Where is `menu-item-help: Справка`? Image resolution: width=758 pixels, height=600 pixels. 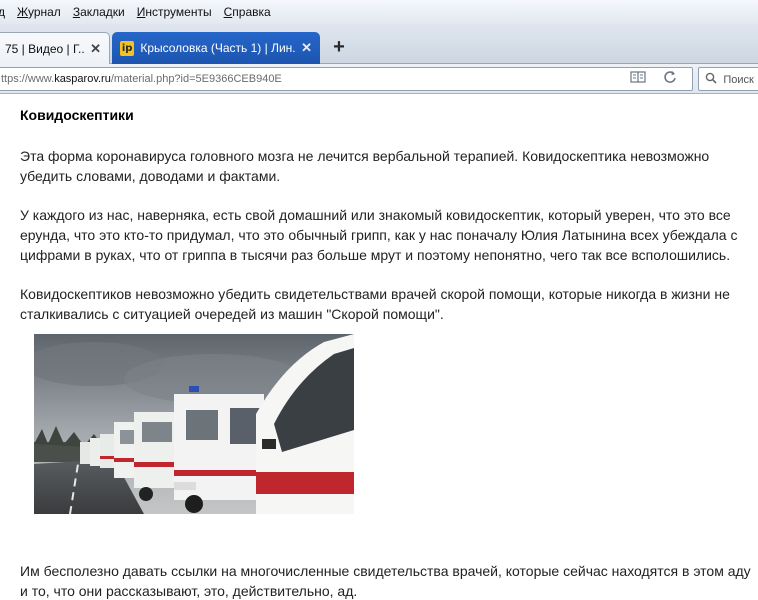 menu-item-help: Справка is located at coordinates (247, 12).